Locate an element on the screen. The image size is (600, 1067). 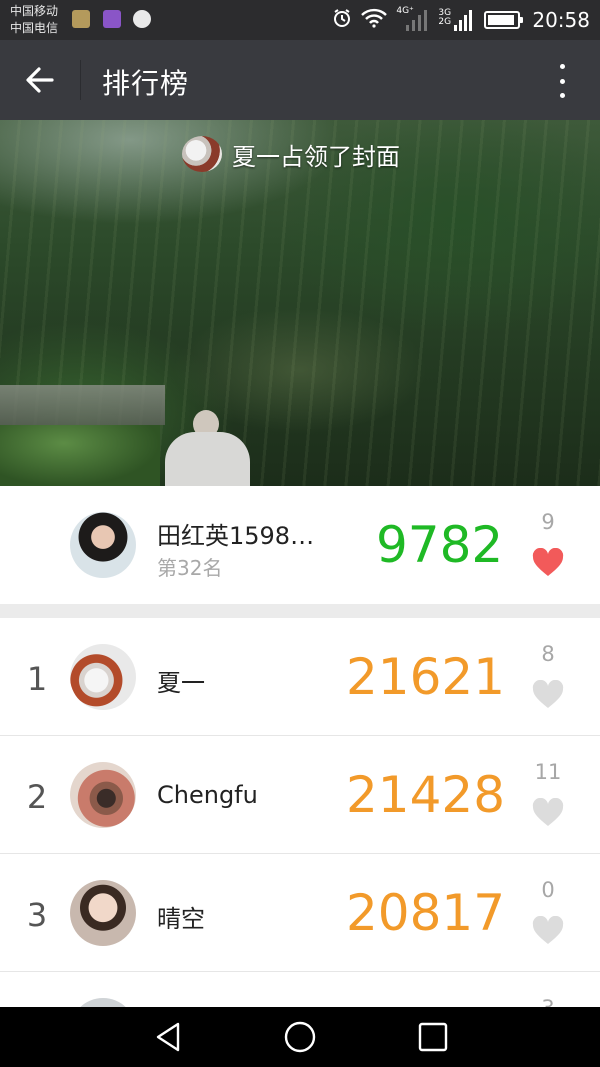
more-vertical-icon is located at coordinates (562, 66).